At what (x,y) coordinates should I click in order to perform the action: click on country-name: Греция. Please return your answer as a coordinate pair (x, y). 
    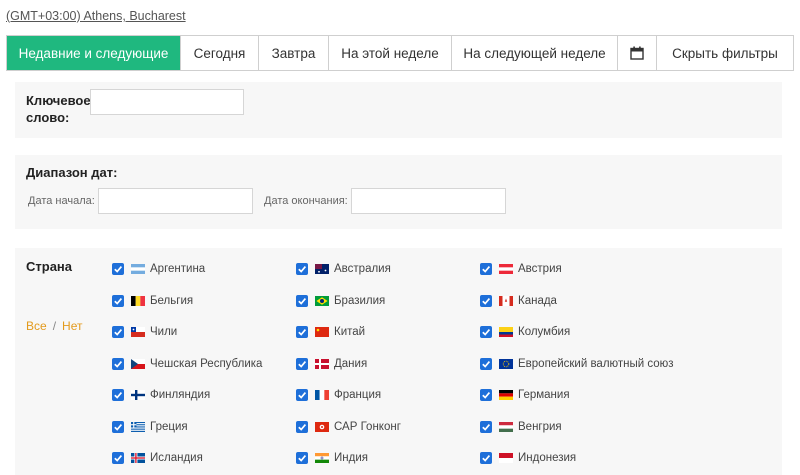
    Looking at the image, I should click on (169, 426).